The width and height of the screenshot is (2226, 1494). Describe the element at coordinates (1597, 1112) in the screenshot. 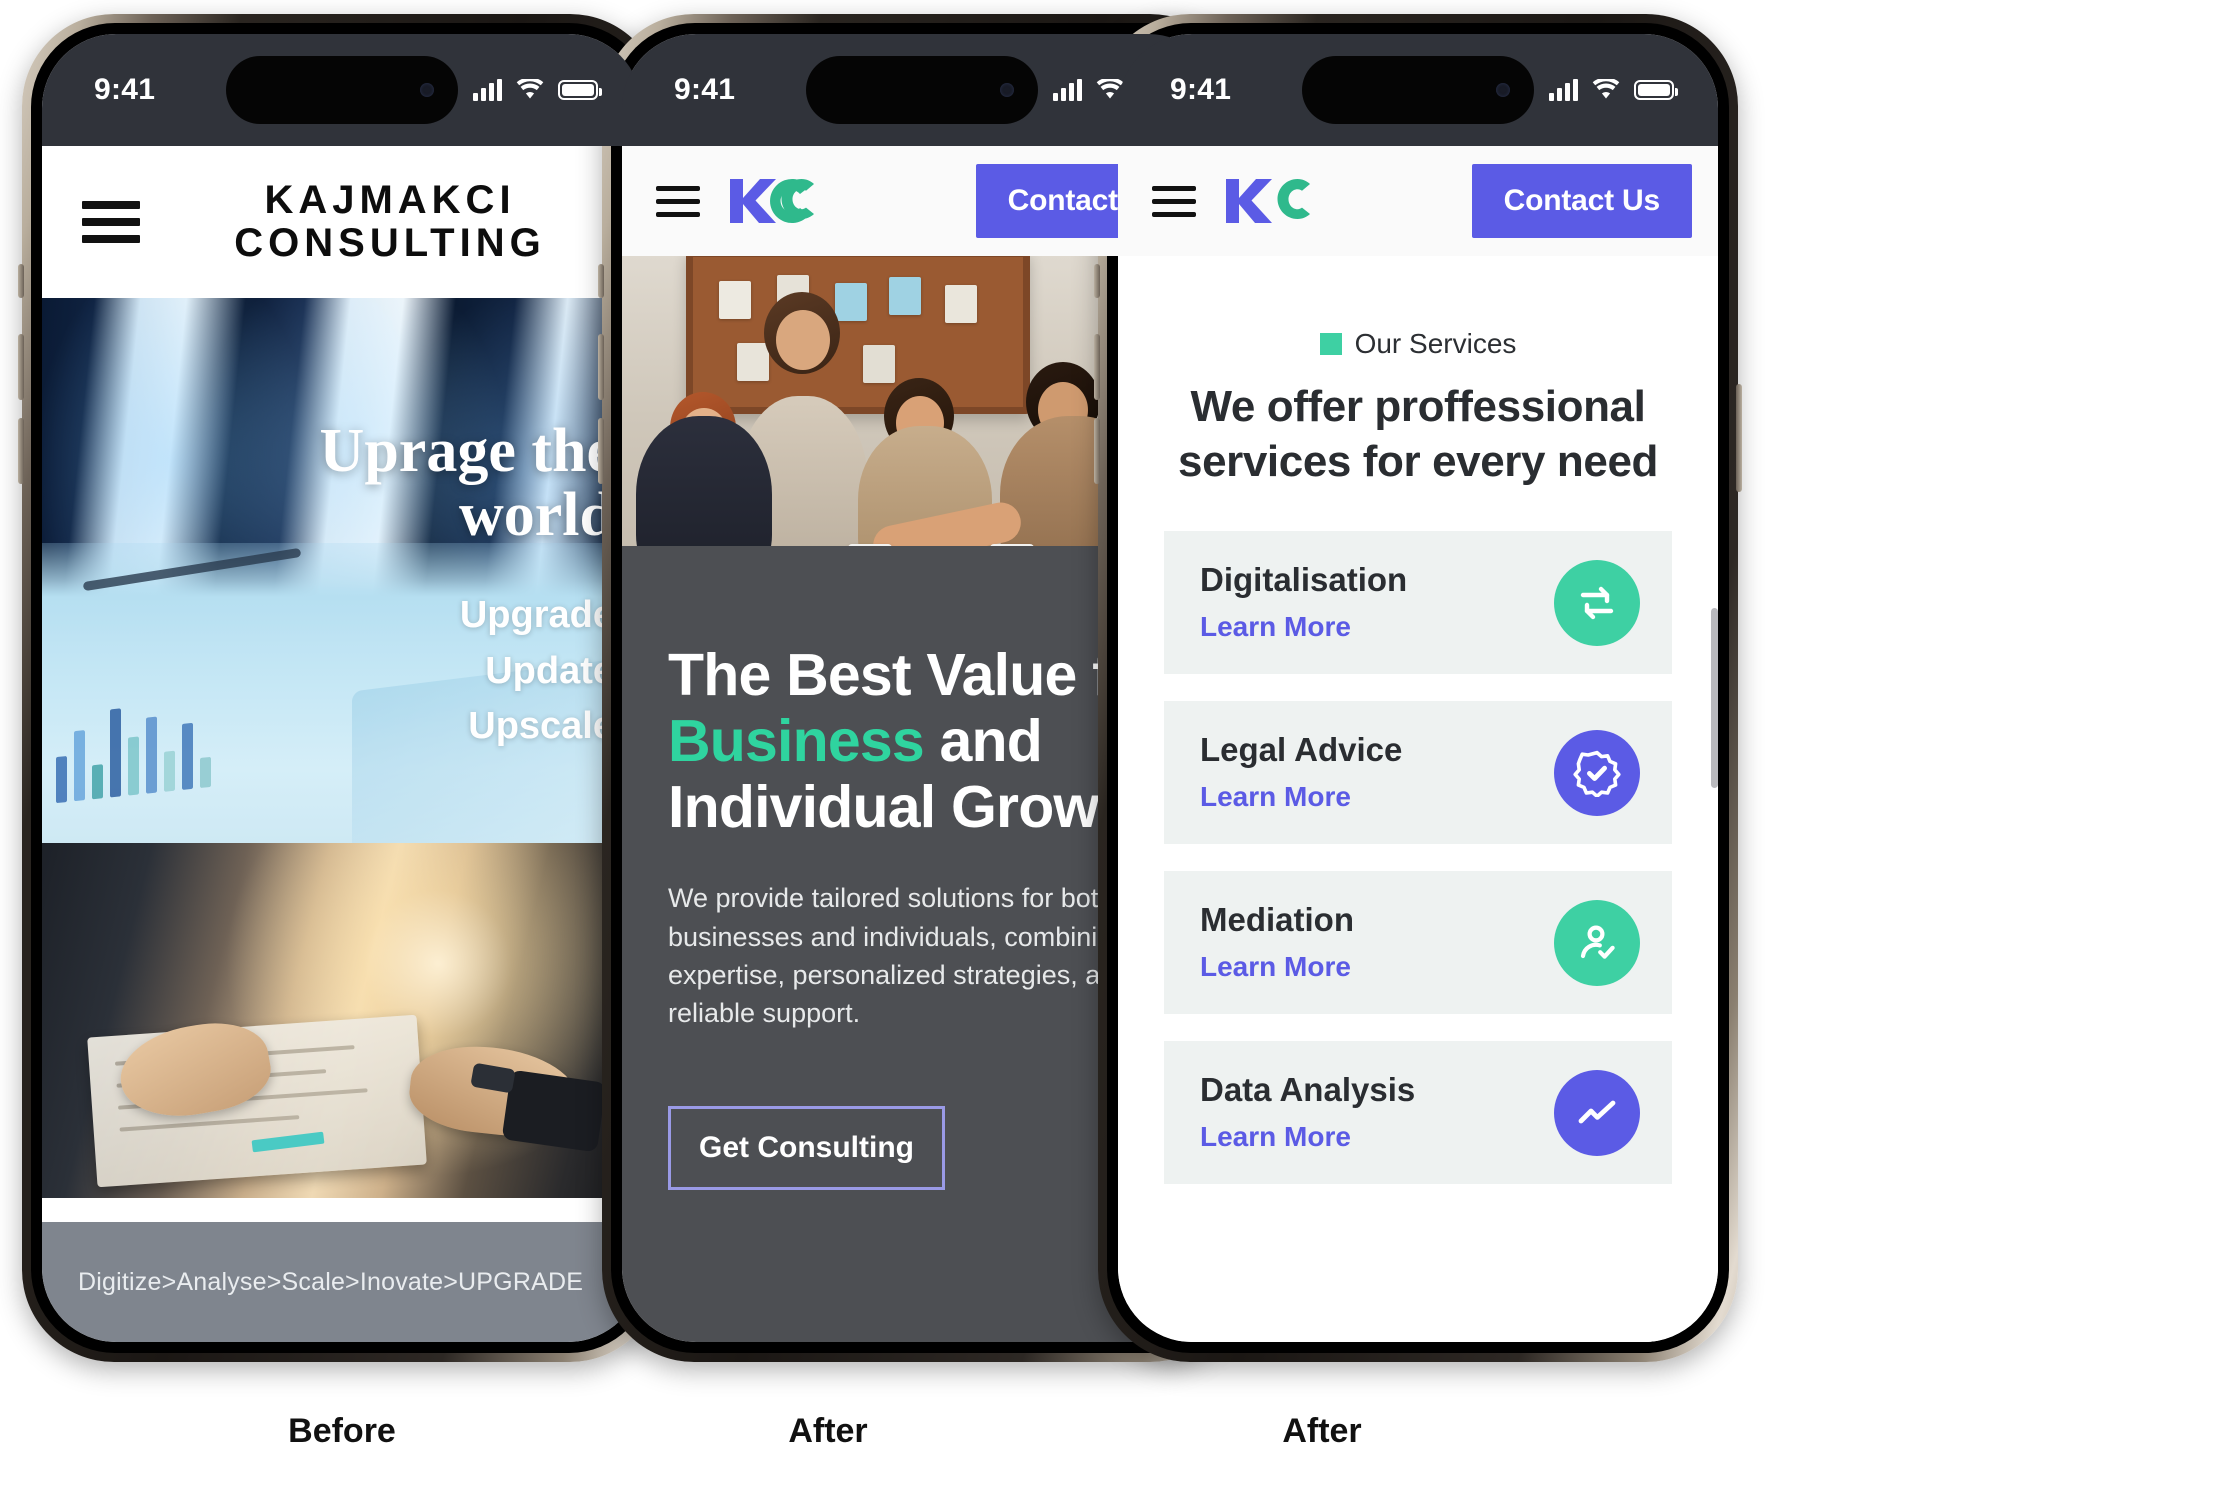

I see `trending-up-icon` at that location.